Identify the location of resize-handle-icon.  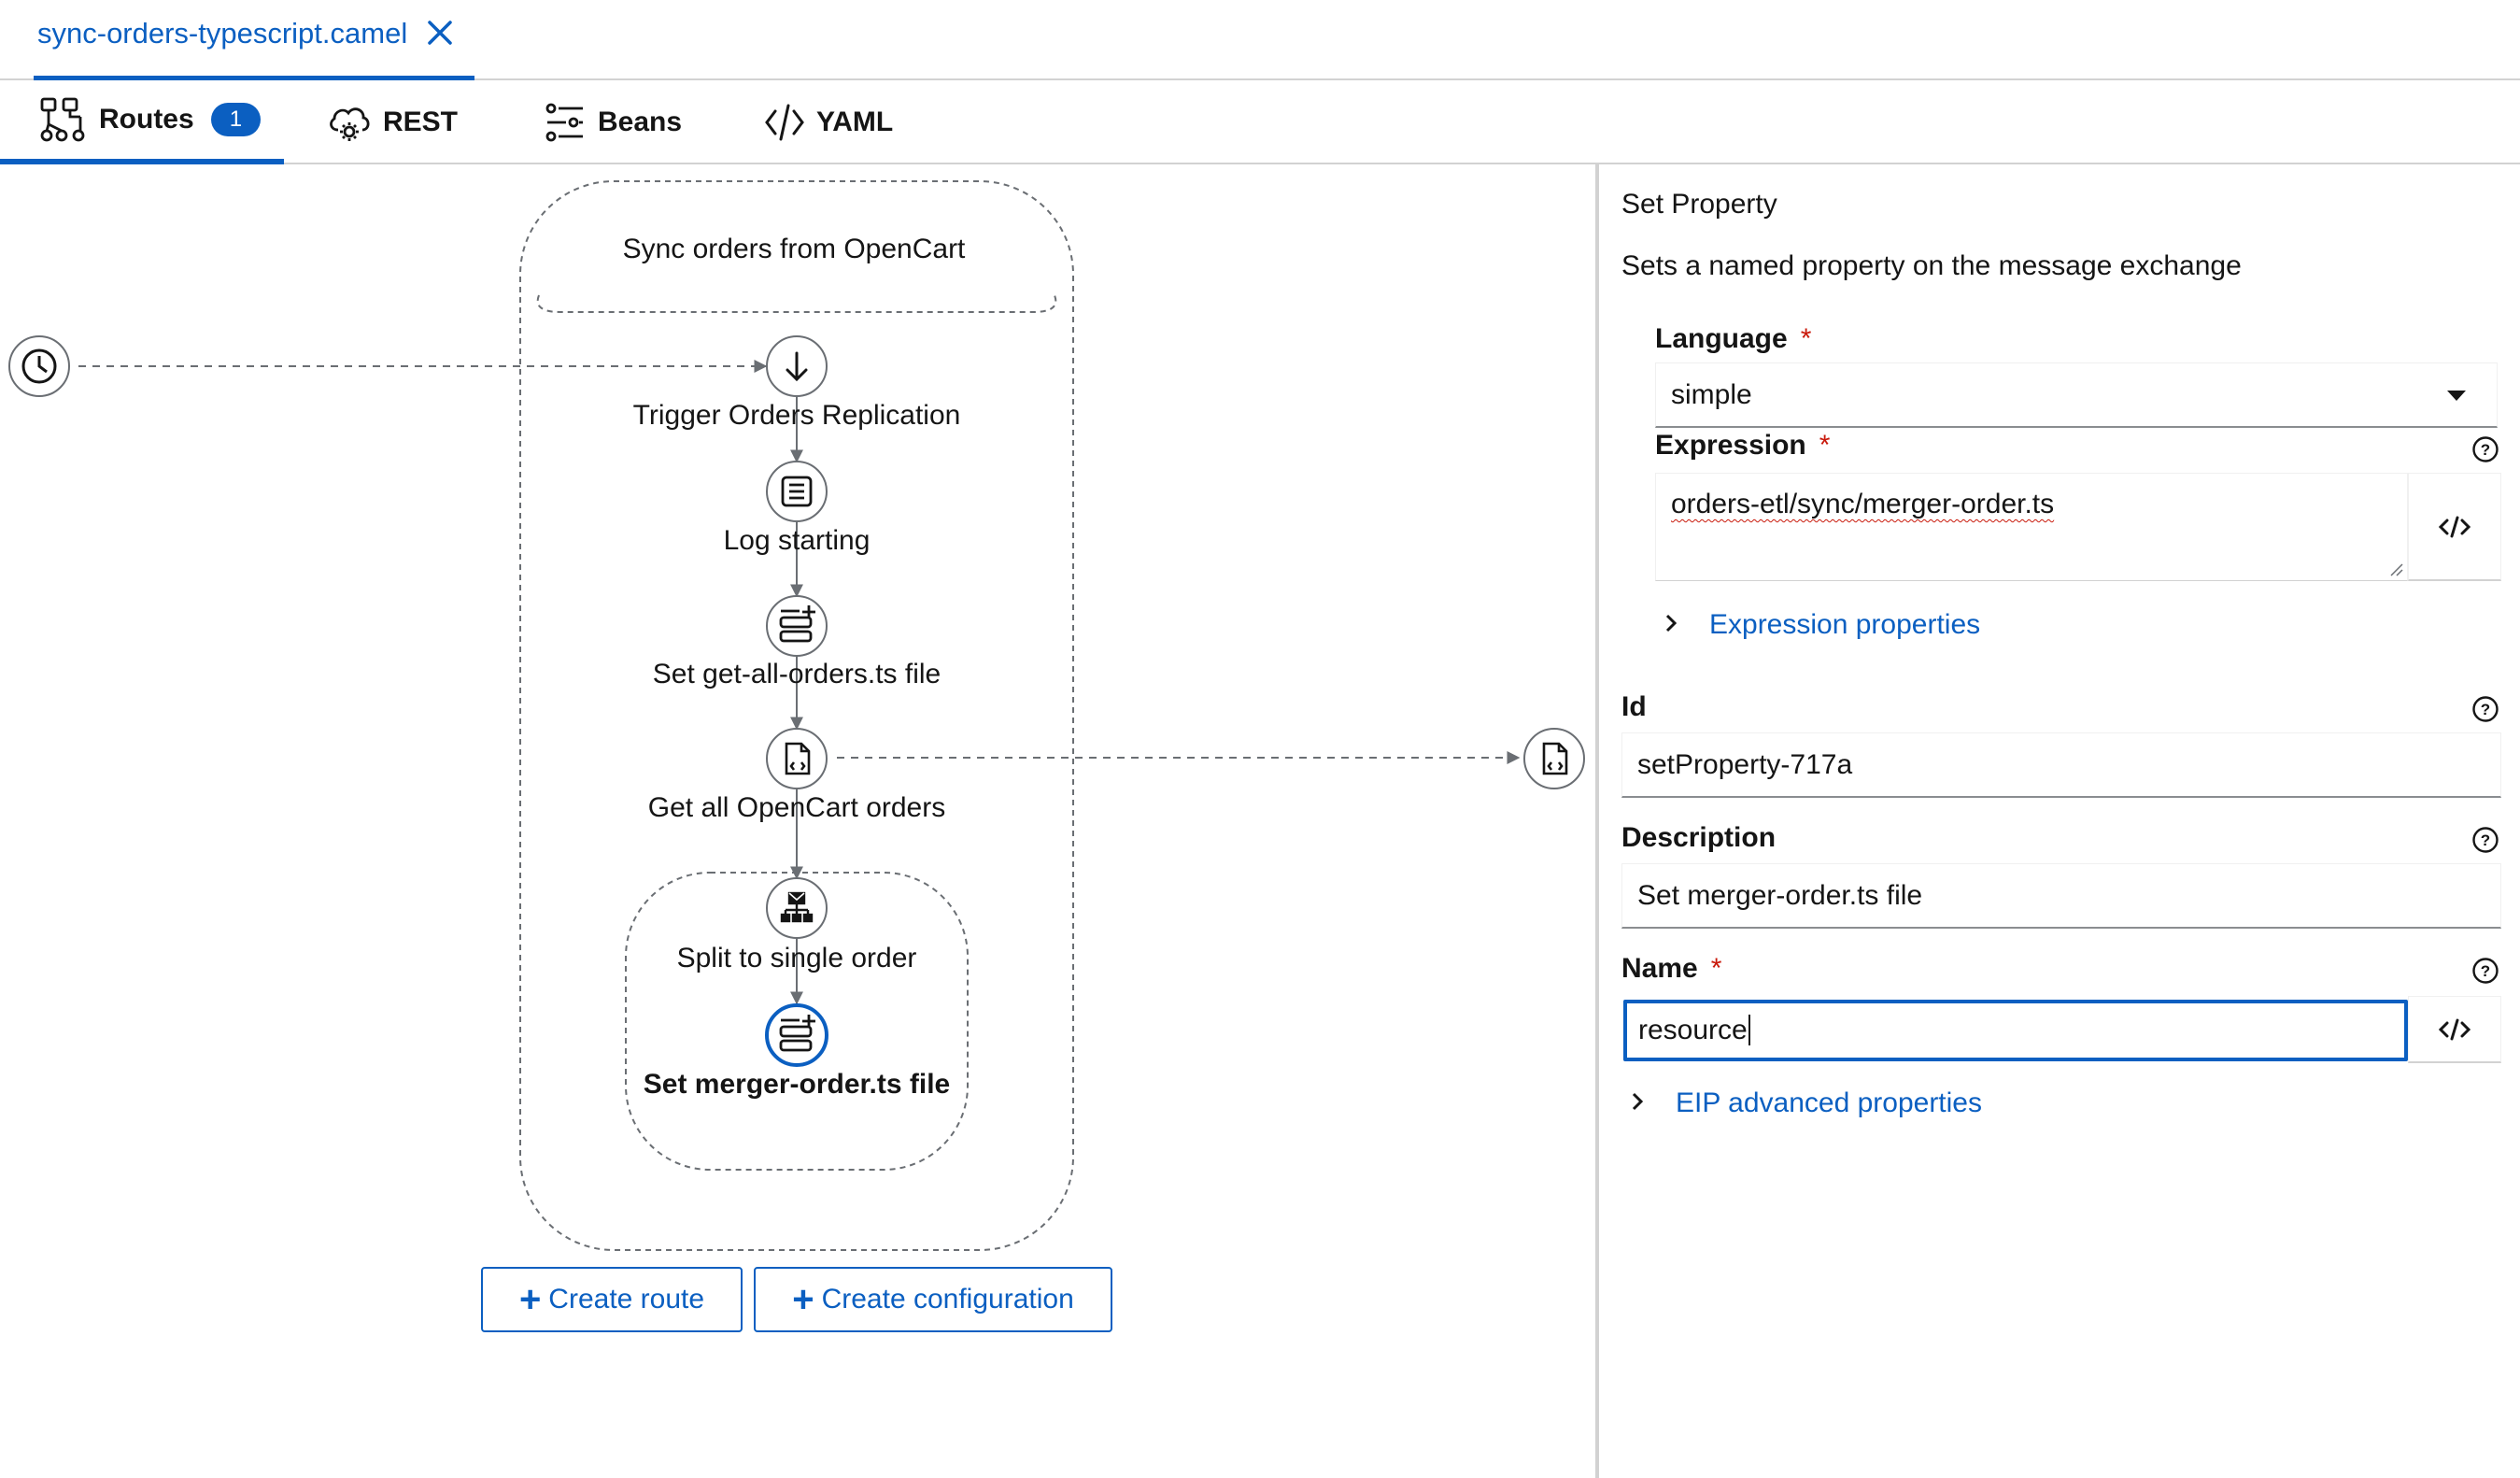
(2395, 568).